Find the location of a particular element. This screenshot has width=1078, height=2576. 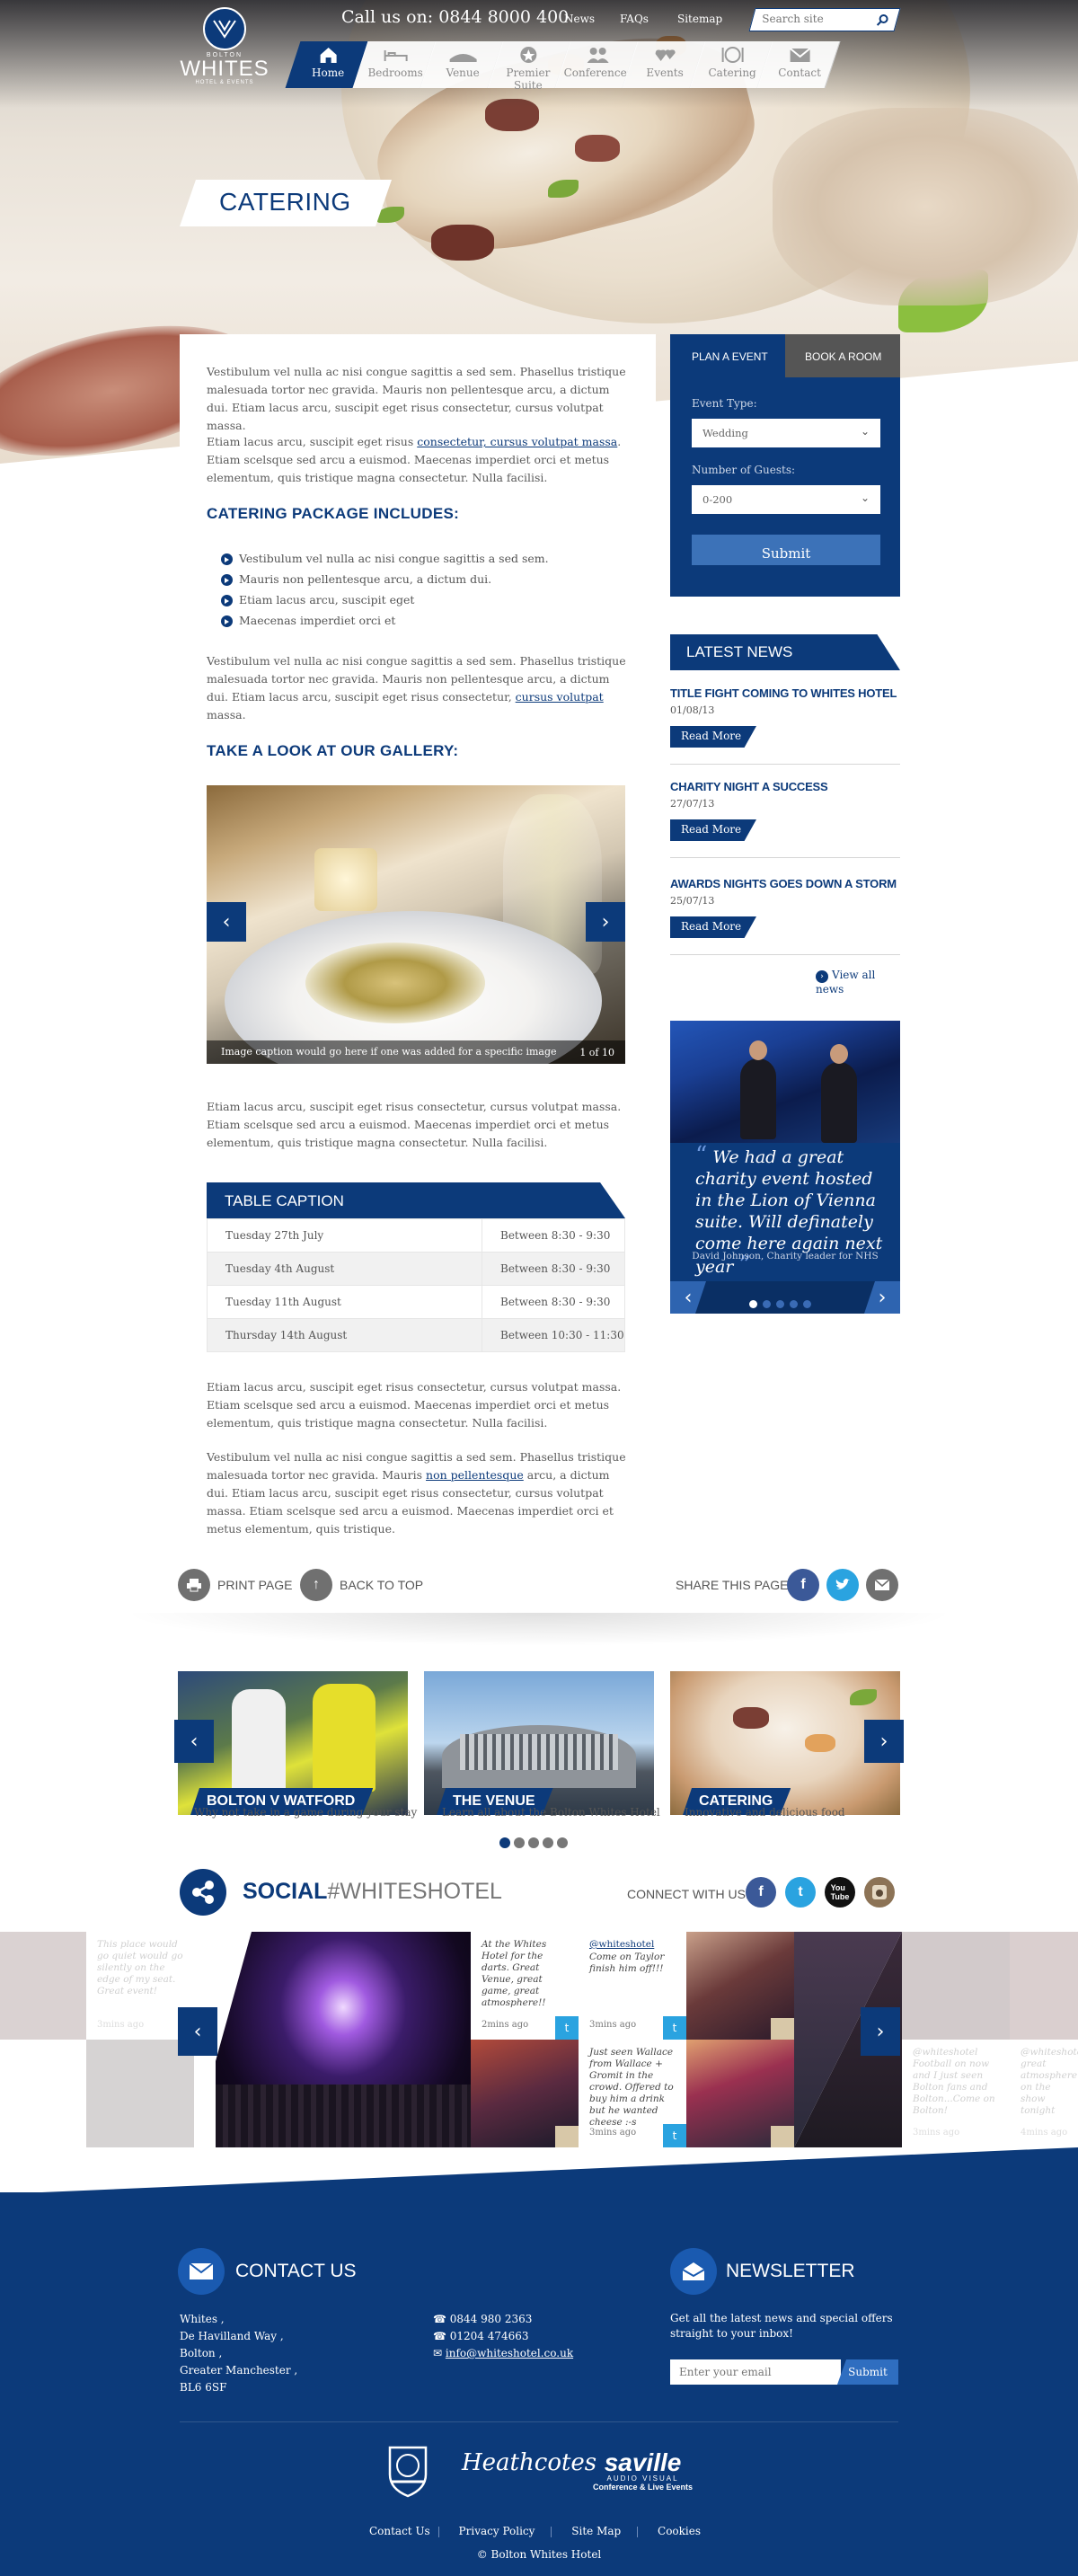

top-link-faqs: FAQs is located at coordinates (634, 19).